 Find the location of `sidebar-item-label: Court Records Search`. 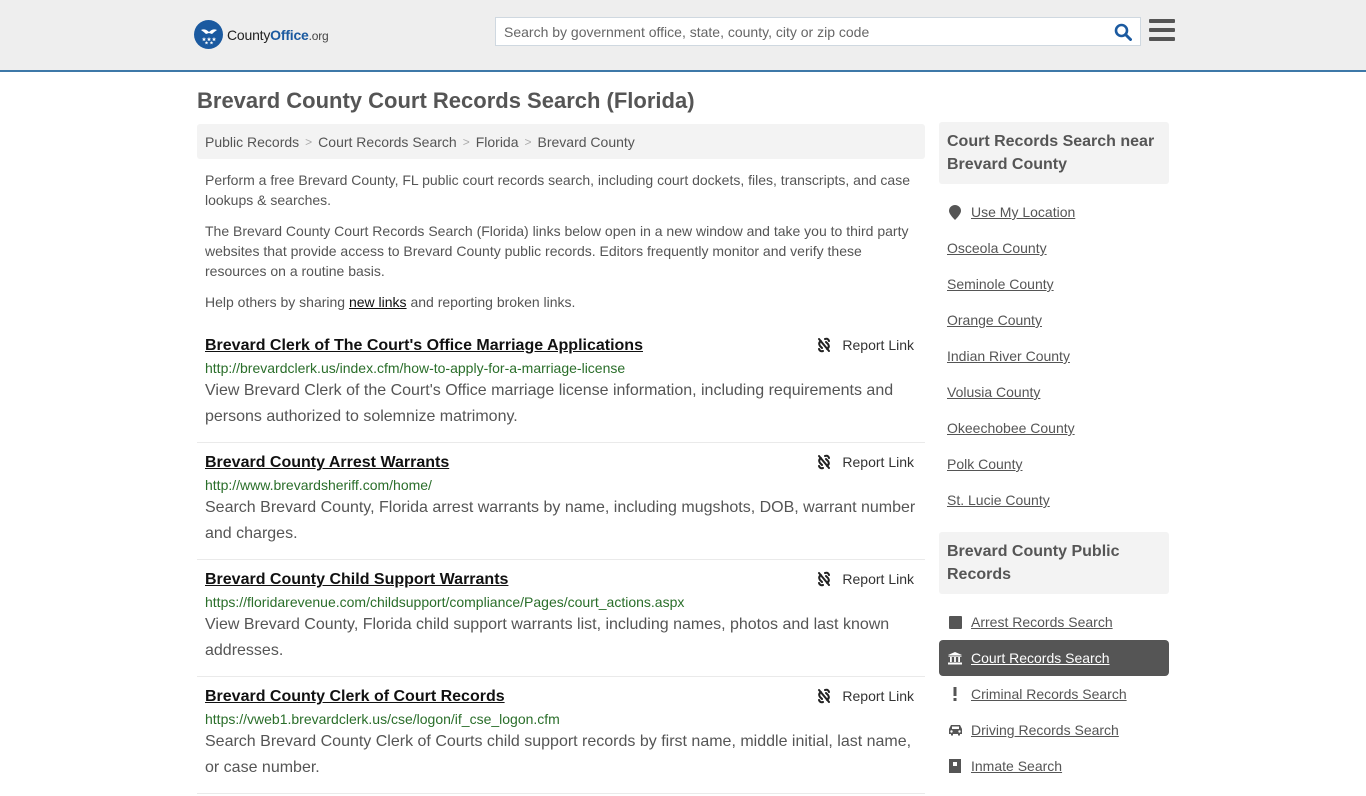

sidebar-item-label: Court Records Search is located at coordinates (1040, 658).